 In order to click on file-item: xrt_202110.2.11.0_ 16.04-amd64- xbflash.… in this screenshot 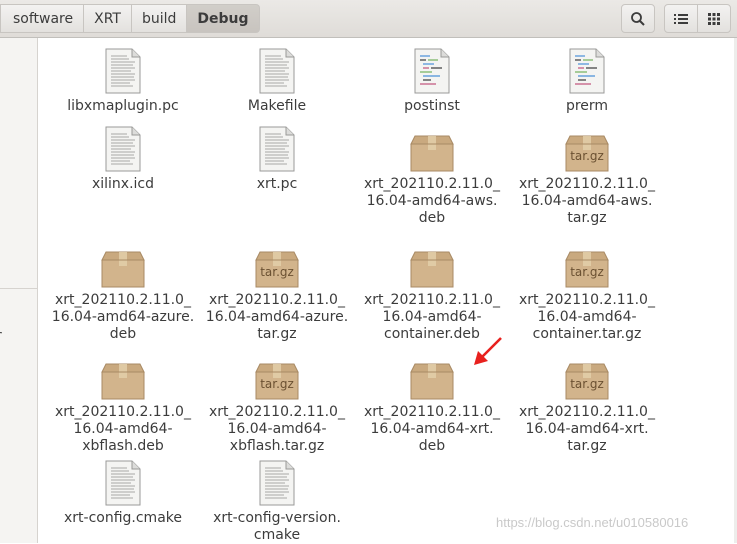, I will do `click(123, 404)`.